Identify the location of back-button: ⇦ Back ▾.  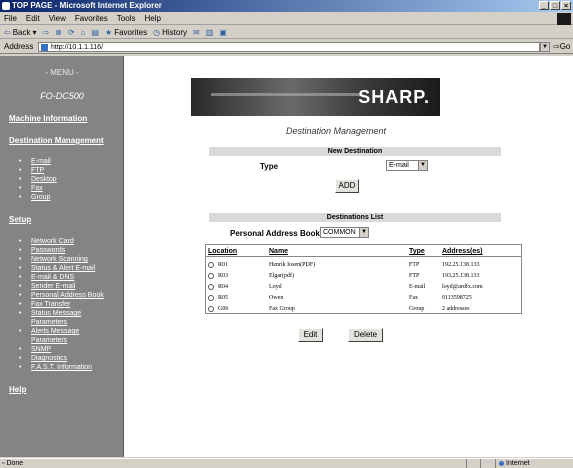
(20, 32).